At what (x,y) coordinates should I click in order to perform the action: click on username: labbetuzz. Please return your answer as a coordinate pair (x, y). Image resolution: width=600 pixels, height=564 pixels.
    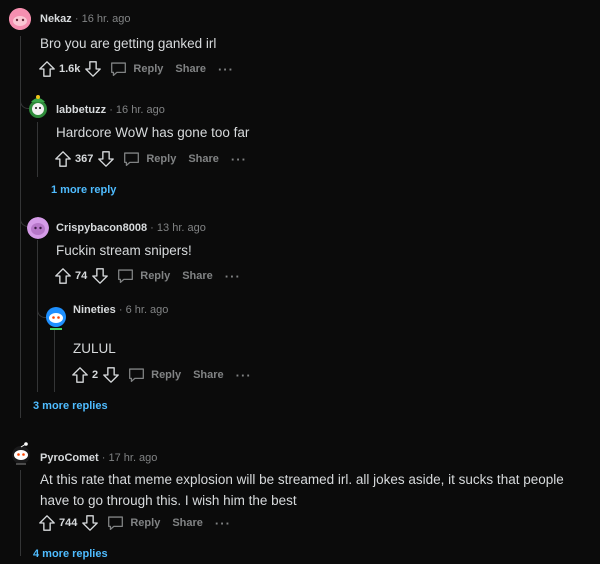
    Looking at the image, I should click on (81, 110).